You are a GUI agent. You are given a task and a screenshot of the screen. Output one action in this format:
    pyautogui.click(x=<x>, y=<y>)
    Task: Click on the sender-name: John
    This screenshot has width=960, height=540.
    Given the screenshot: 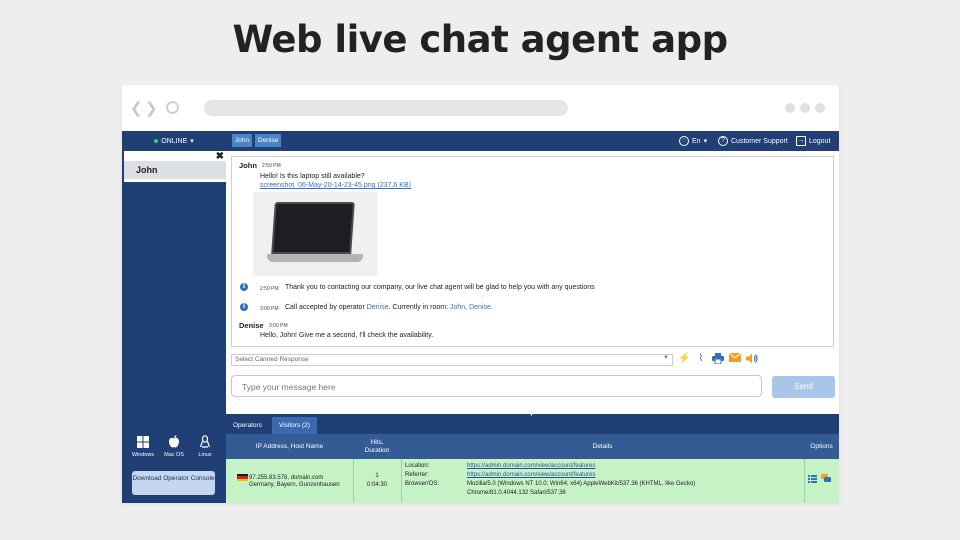 What is the action you would take?
    pyautogui.click(x=248, y=165)
    